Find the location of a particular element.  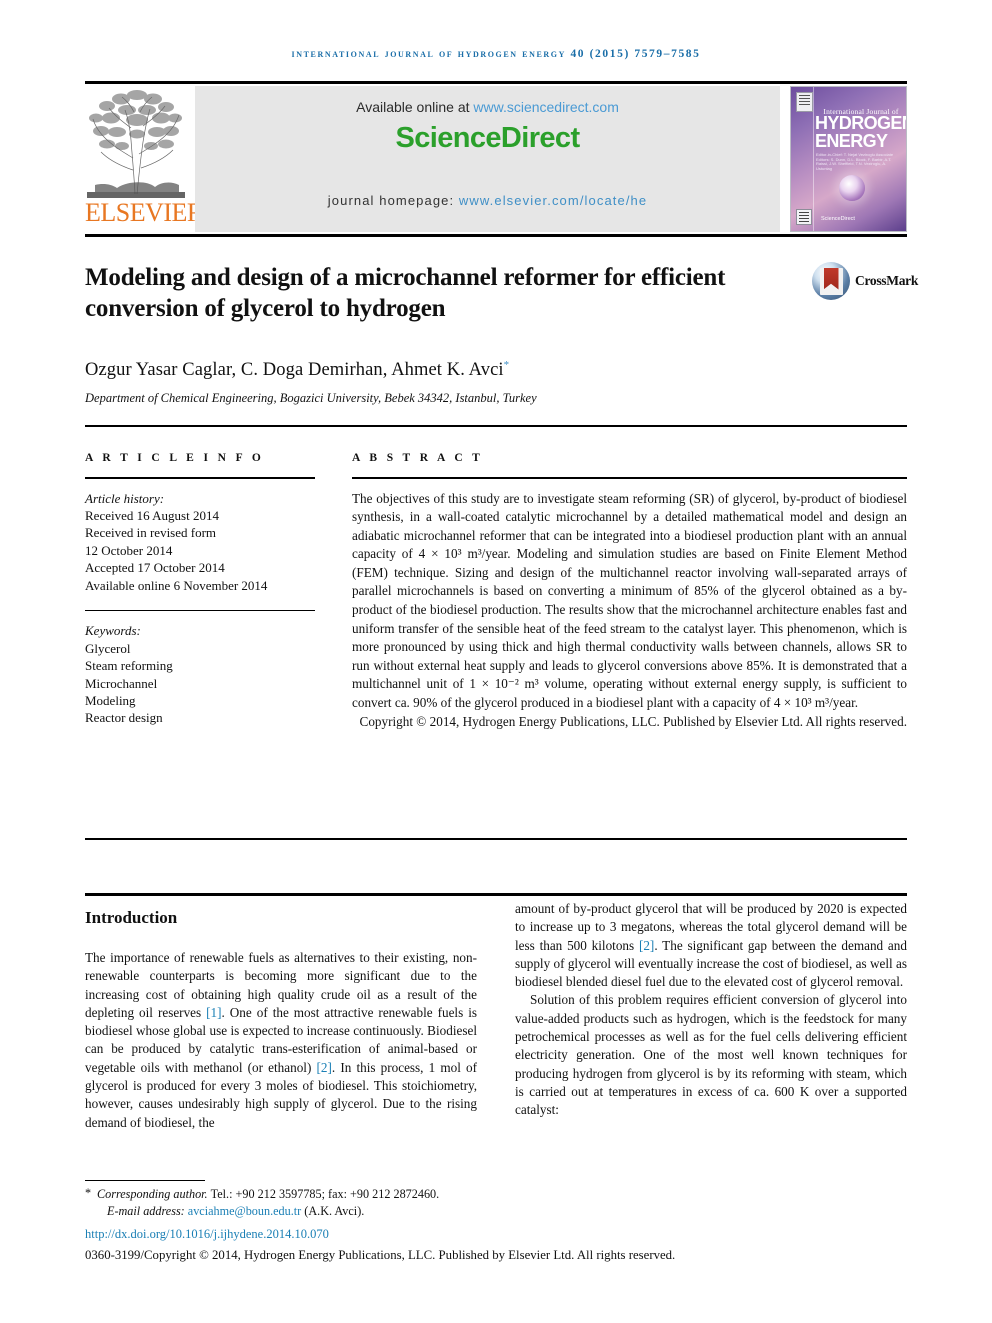

keyword-item: Steam reforming is located at coordinates (129, 666).